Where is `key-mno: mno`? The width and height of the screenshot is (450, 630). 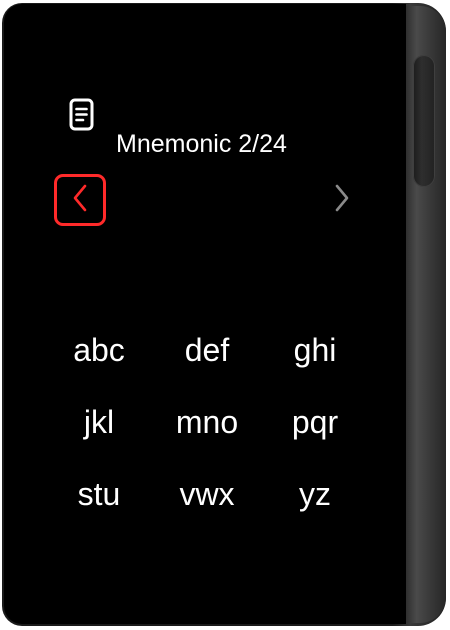 key-mno: mno is located at coordinates (207, 422).